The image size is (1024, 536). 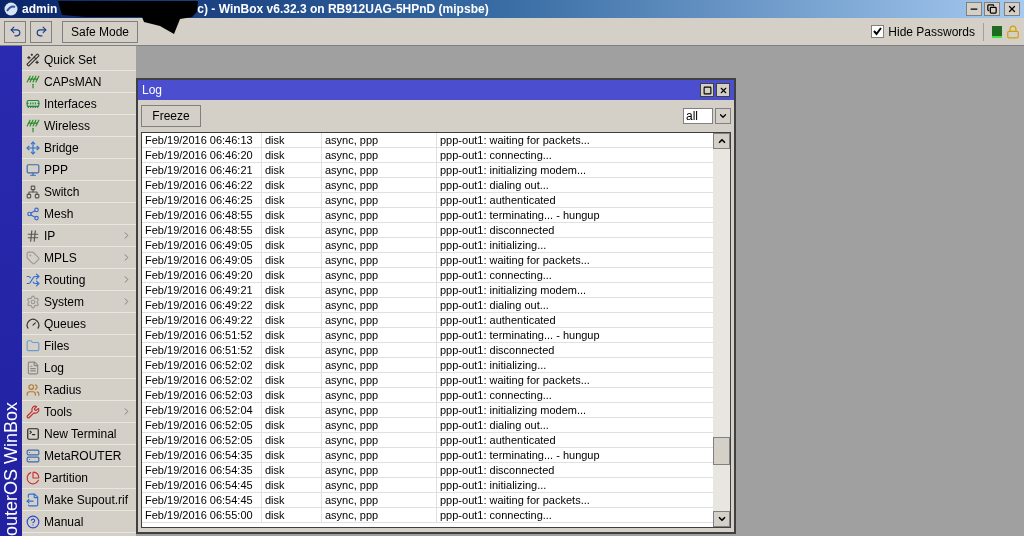 I want to click on menu-item: Quick Set, so click(x=79, y=60).